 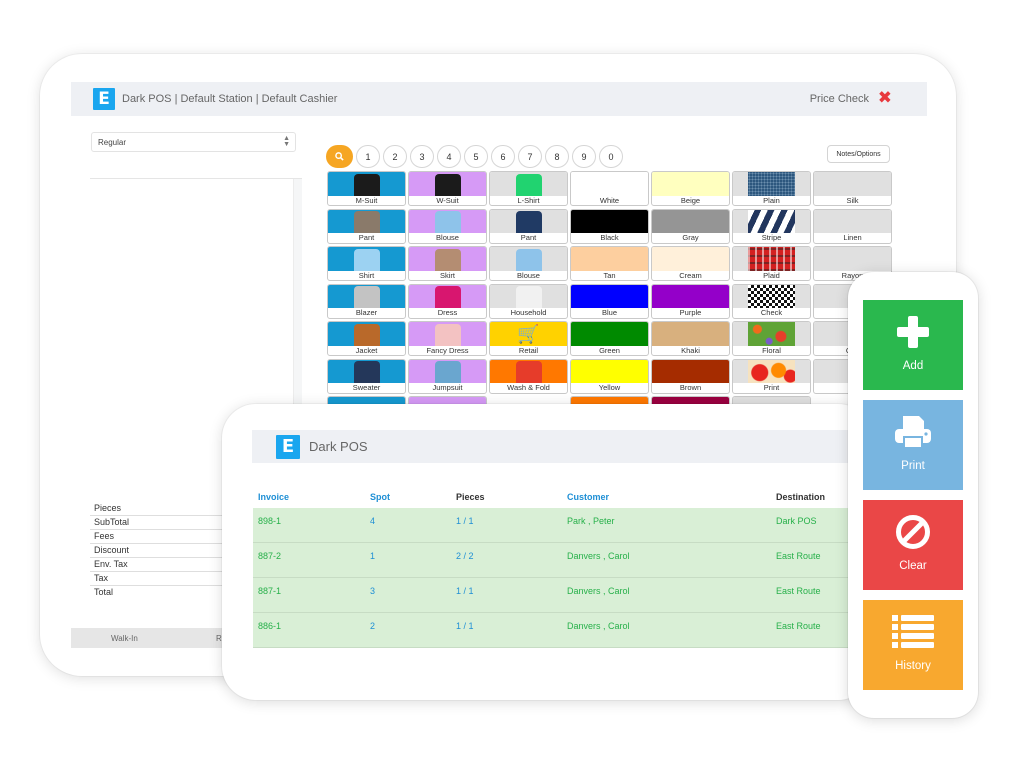 What do you see at coordinates (373, 591) in the screenshot?
I see `order-cell-spot: 3` at bounding box center [373, 591].